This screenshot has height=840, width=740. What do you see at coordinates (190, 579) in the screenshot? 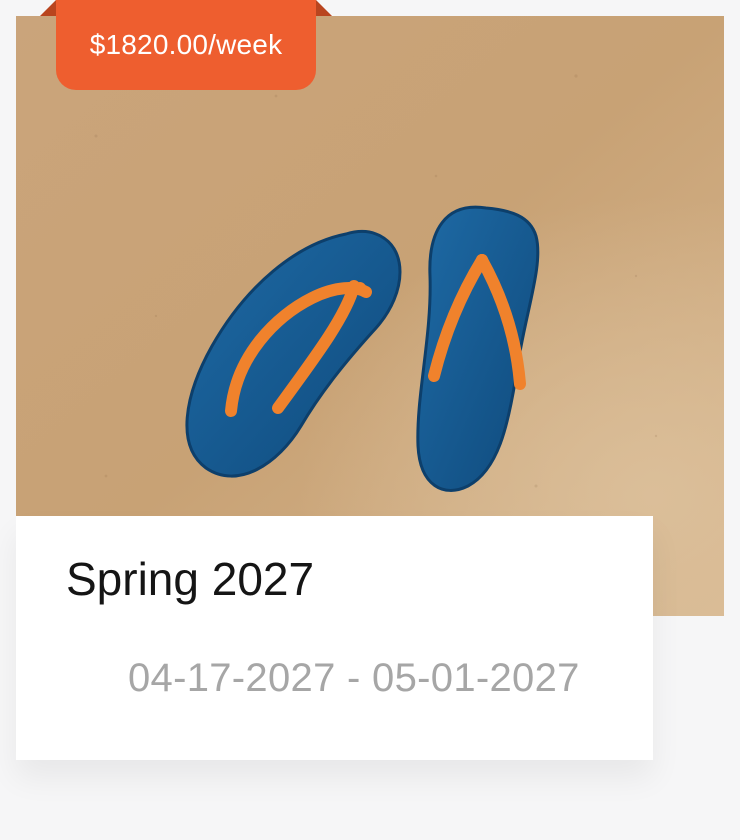
I see `listing-title: Spring 2027` at bounding box center [190, 579].